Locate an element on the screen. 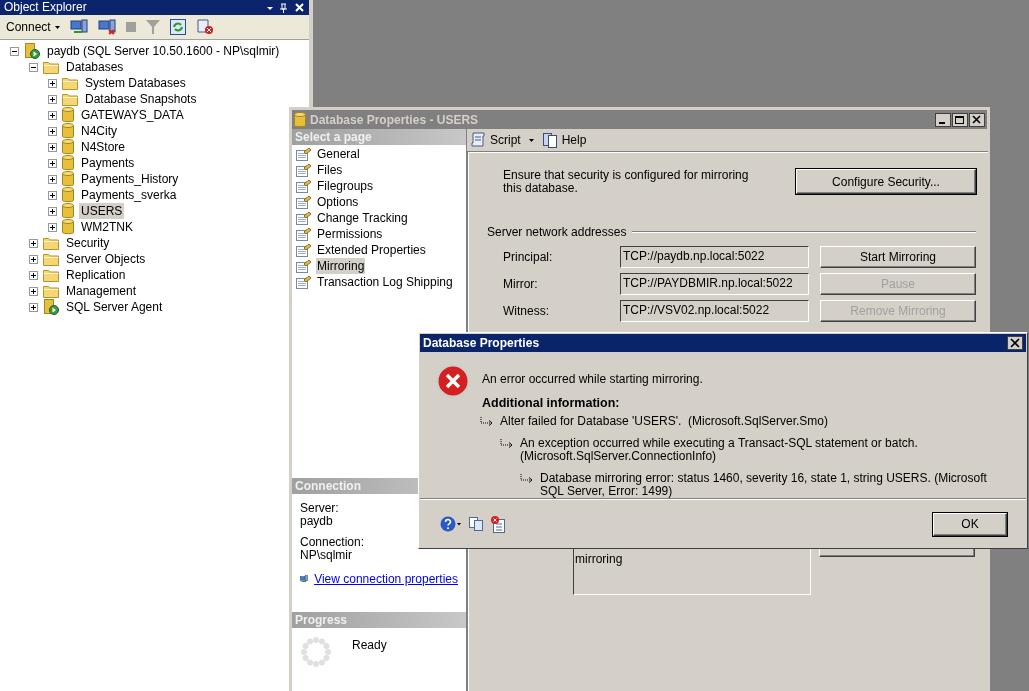  page-item: Extended Properties is located at coordinates (371, 250).